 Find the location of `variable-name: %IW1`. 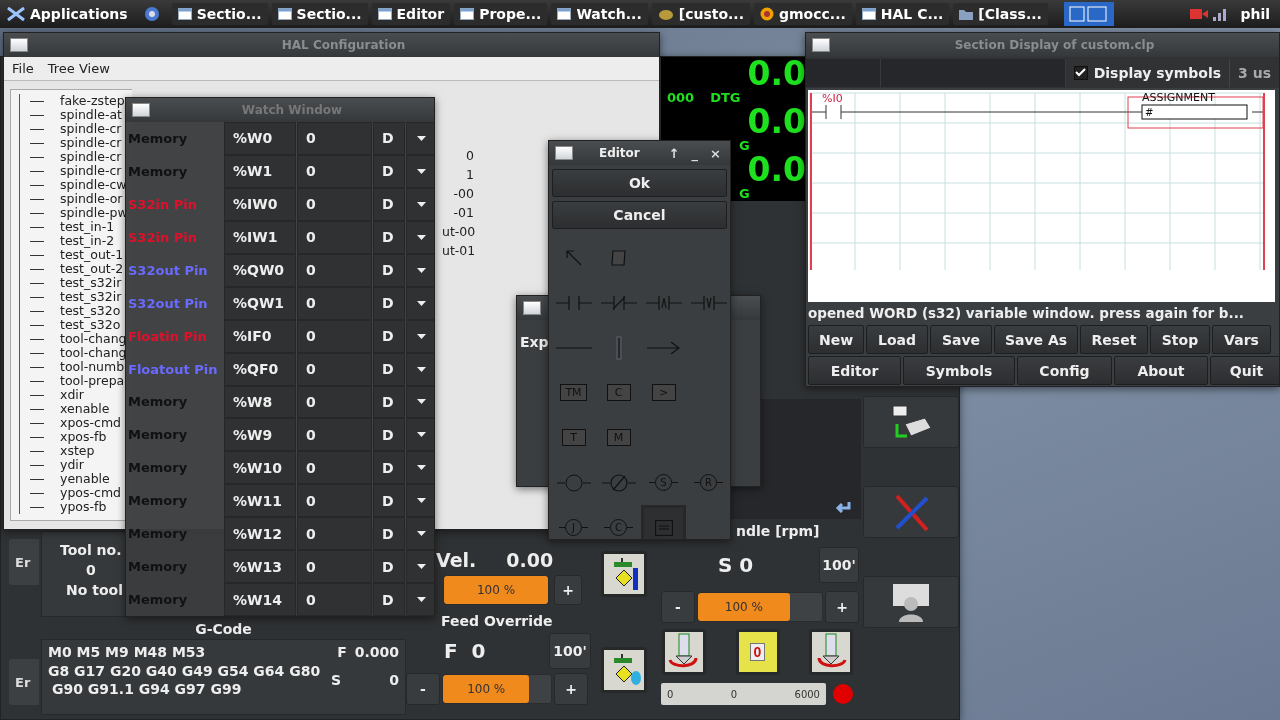

variable-name: %IW1 is located at coordinates (260, 237).